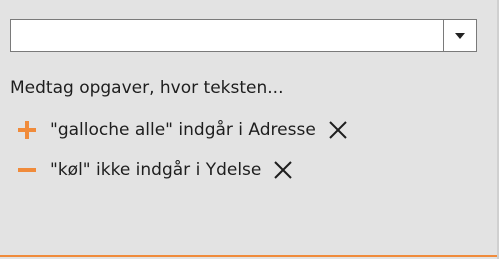  Describe the element at coordinates (27, 170) in the screenshot. I see `minus-icon` at that location.